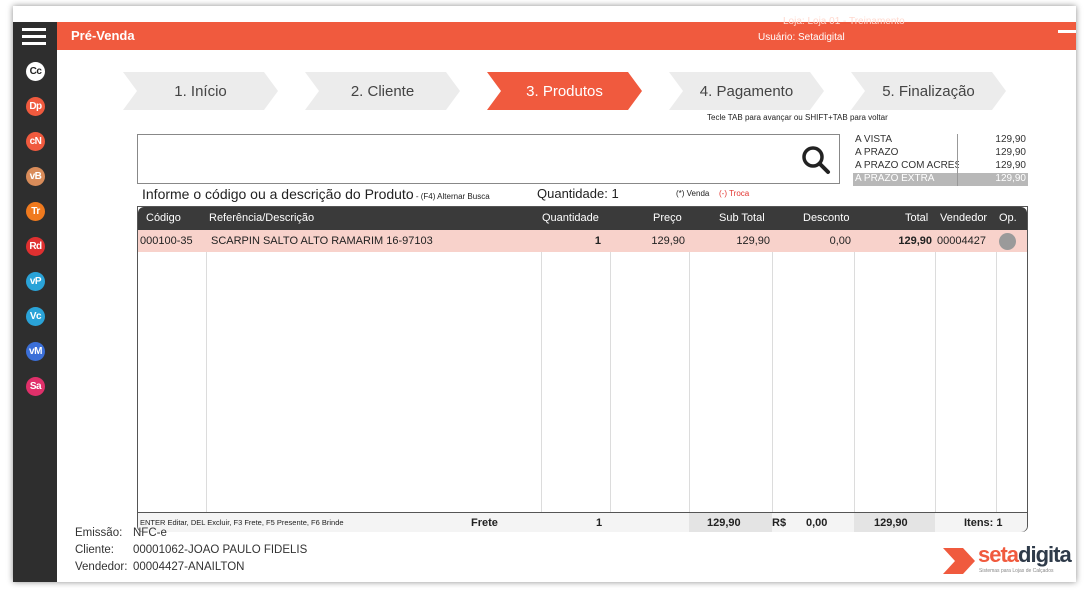 The height and width of the screenshot is (600, 1088). I want to click on sidebar-button-vc: Vc, so click(35, 316).